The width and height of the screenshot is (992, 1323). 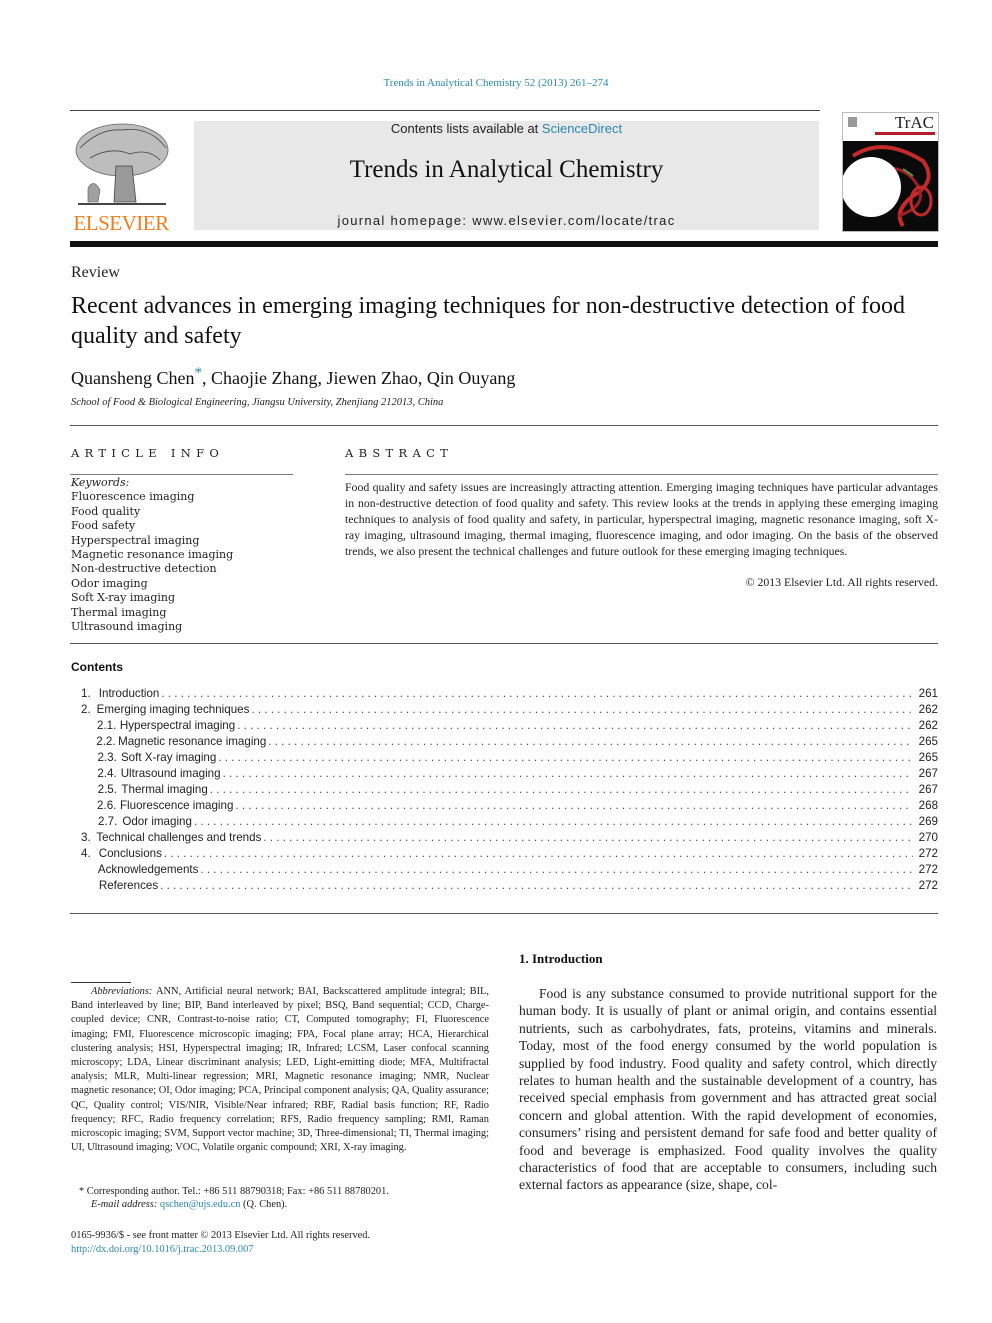 I want to click on email-link: qschen@ujs.edu.cn, so click(x=200, y=1204).